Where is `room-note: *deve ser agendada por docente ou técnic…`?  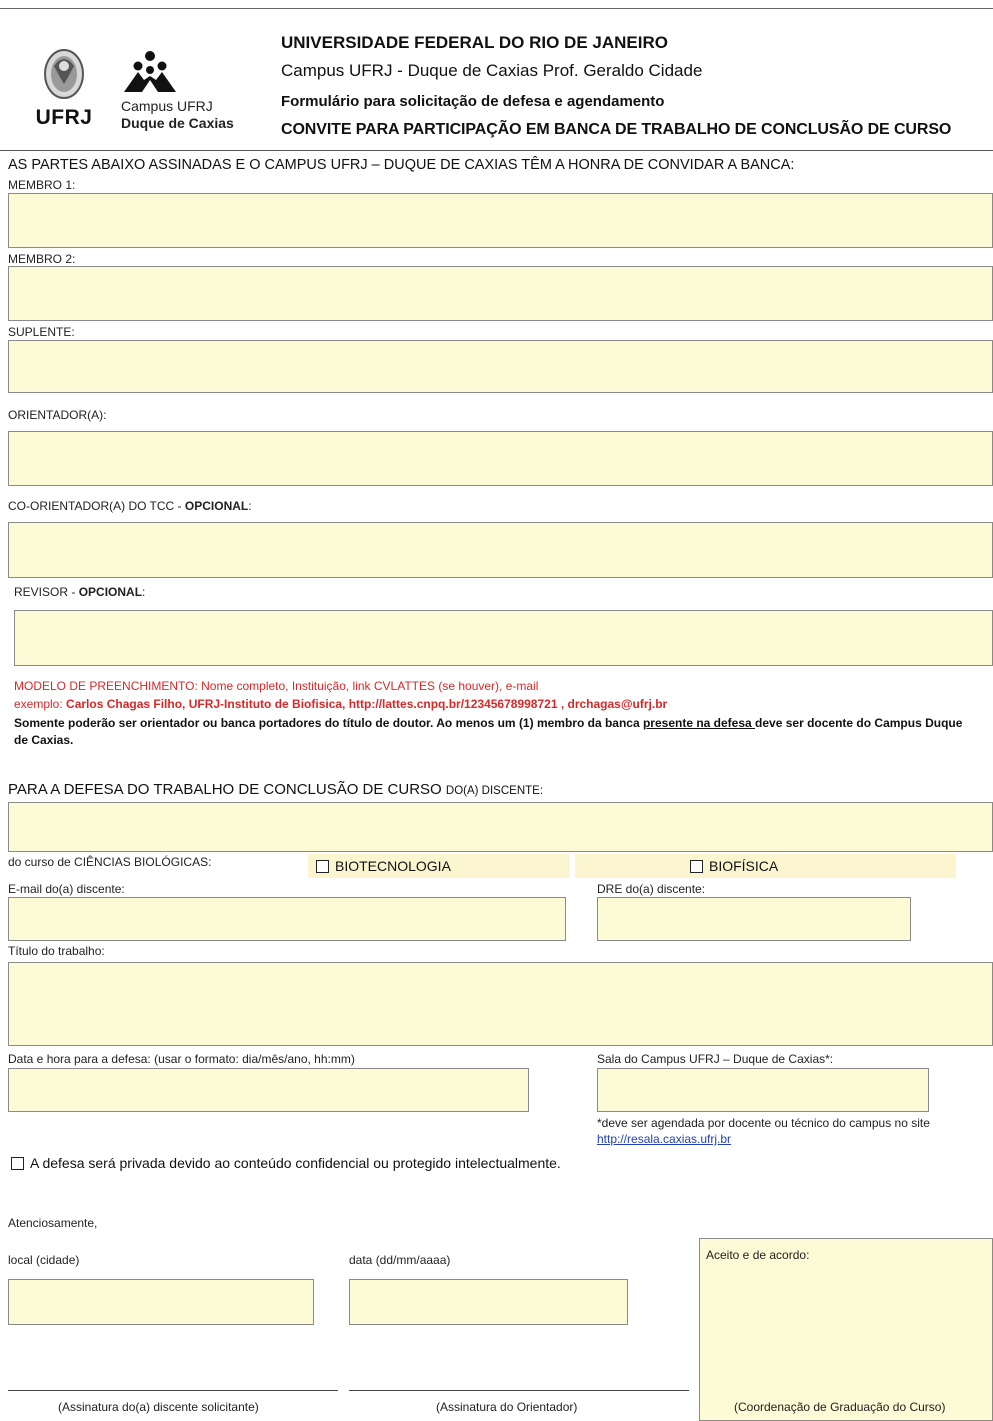 room-note: *deve ser agendada por docente ou técnic… is located at coordinates (763, 1123).